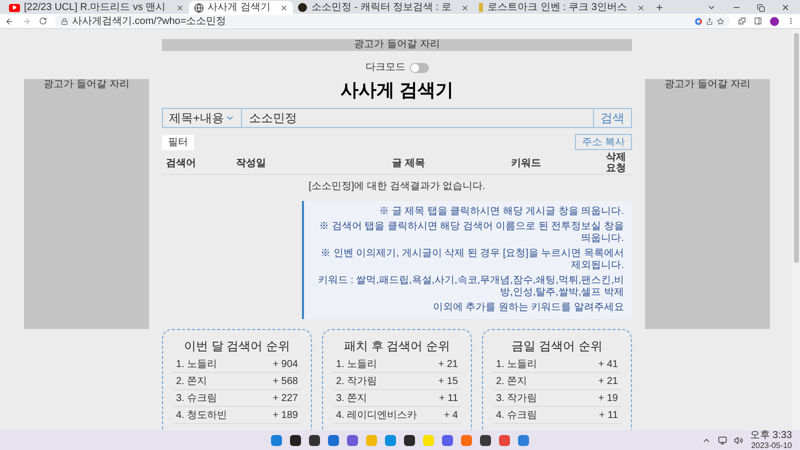 This screenshot has width=800, height=450. What do you see at coordinates (9, 21) in the screenshot?
I see `back-icon` at bounding box center [9, 21].